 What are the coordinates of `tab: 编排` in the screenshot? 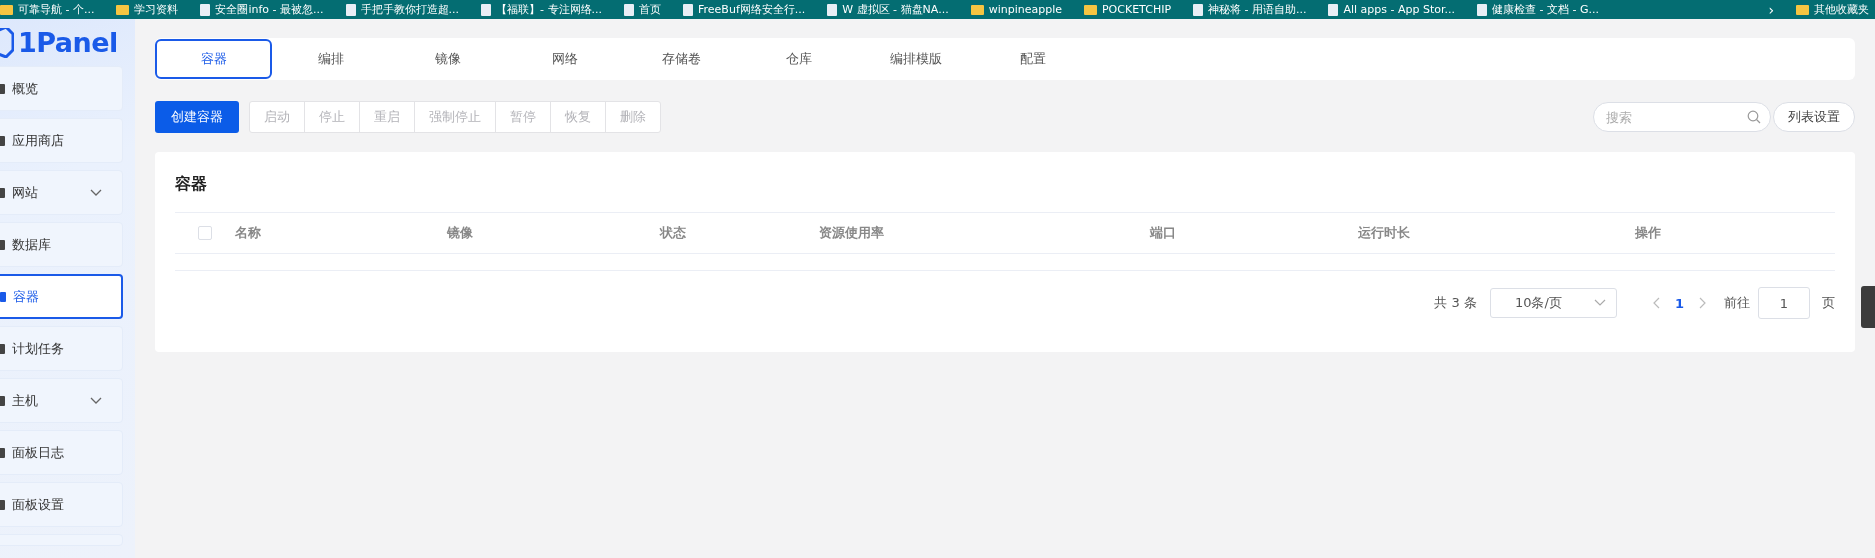 It's located at (330, 59).